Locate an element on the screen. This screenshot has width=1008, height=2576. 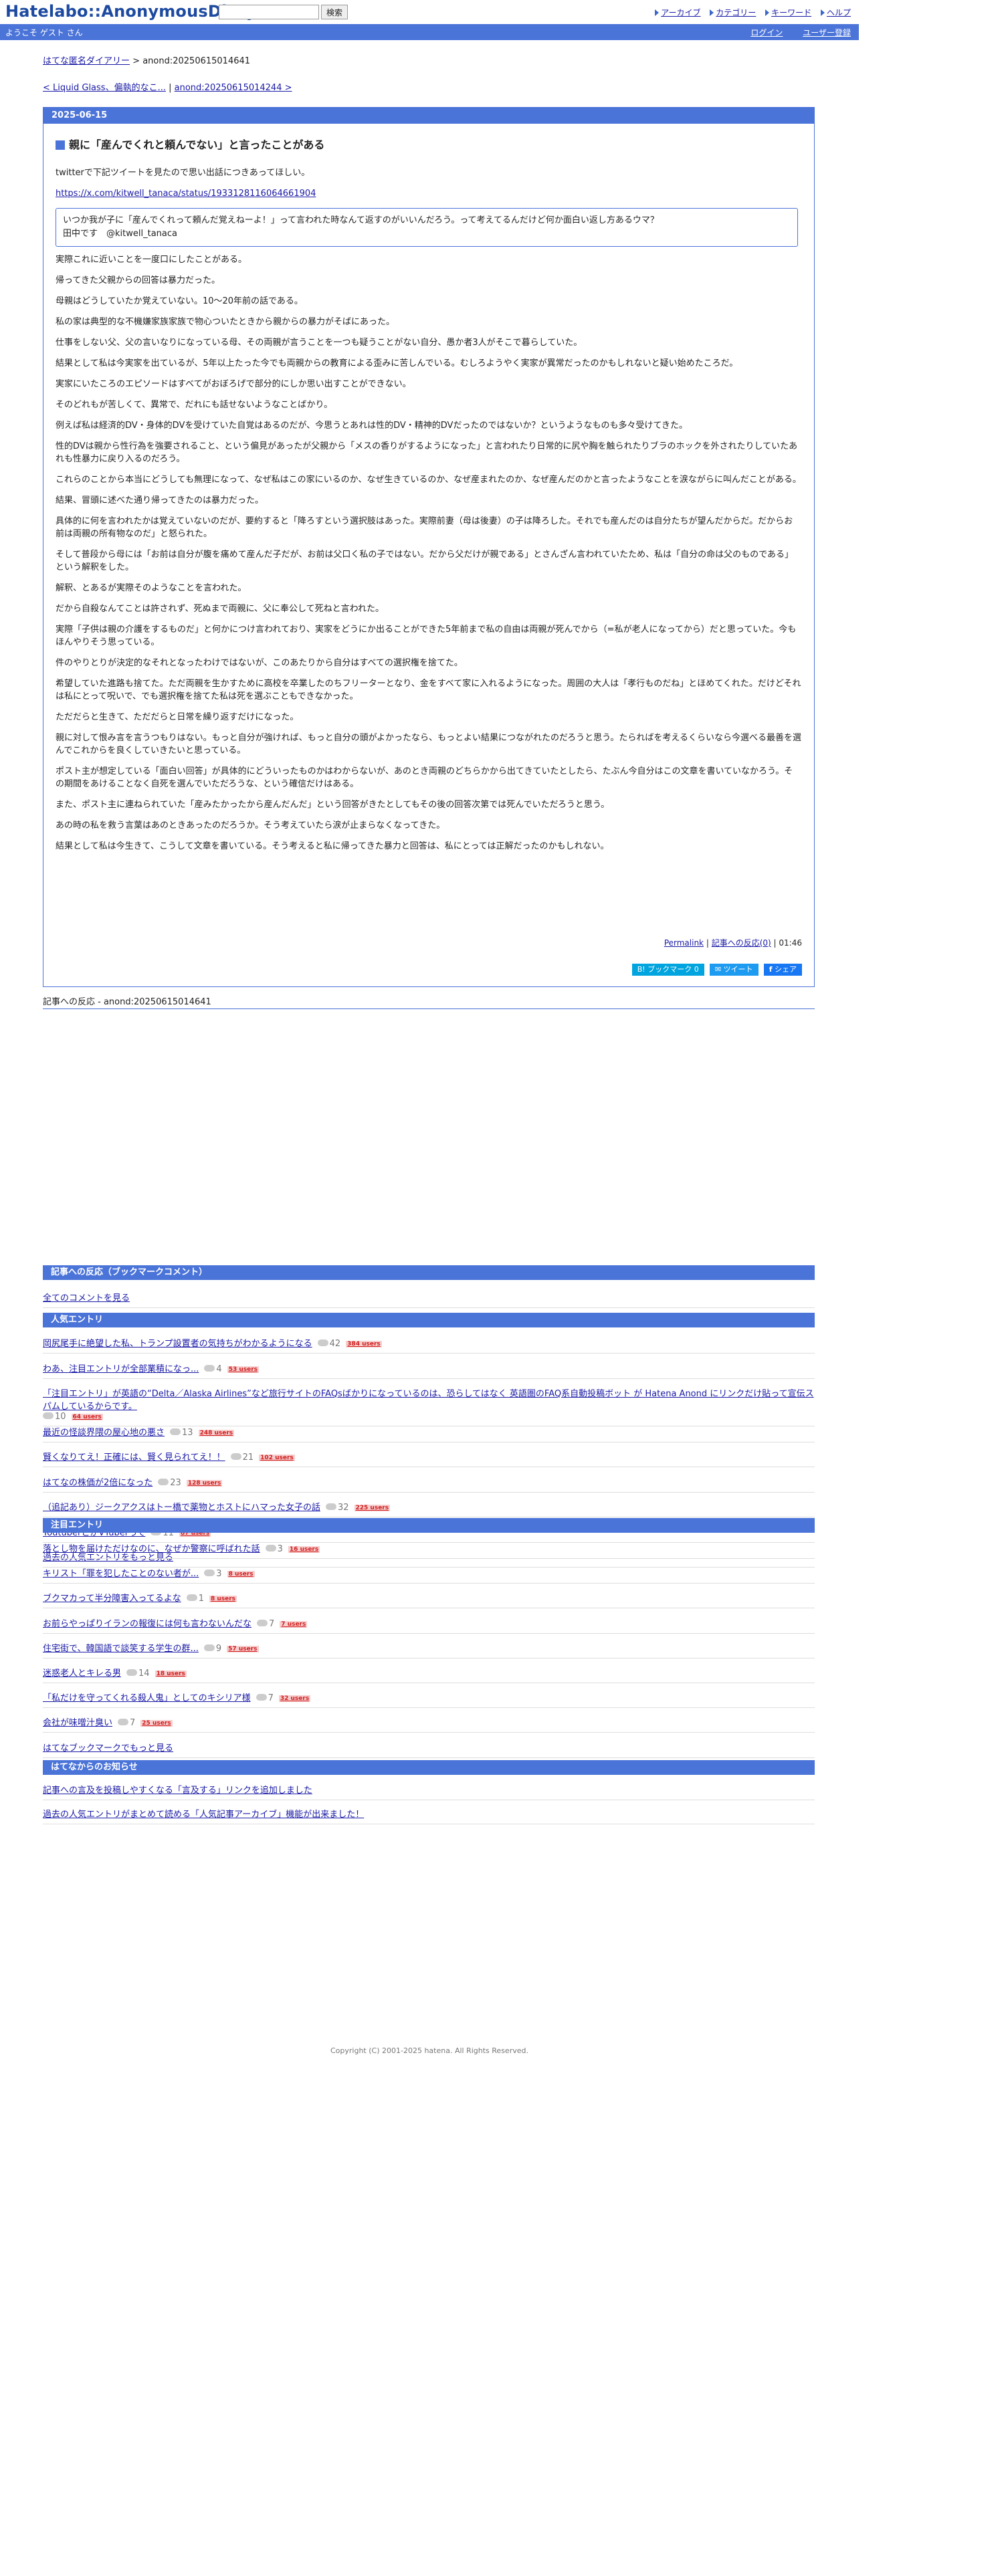
users-badge: 248 users is located at coordinates (216, 1432).